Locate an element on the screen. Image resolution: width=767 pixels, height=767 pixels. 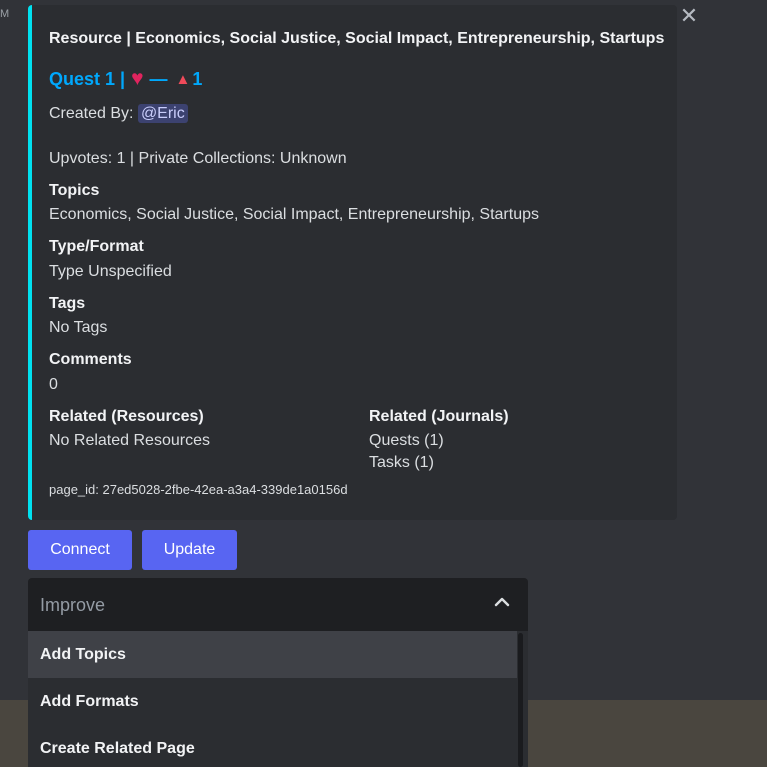
related-journal-tasks: Tasks (1) is located at coordinates (401, 462).